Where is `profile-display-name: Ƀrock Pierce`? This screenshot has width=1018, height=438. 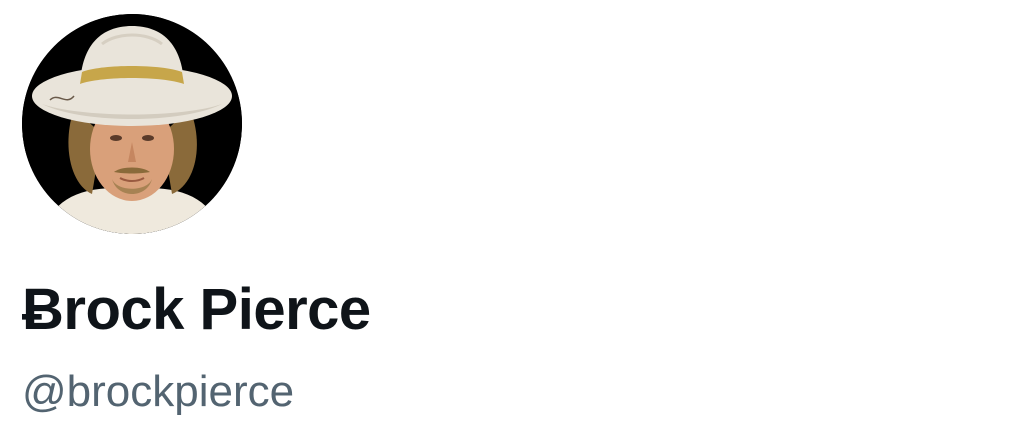 profile-display-name: Ƀrock Pierce is located at coordinates (196, 309).